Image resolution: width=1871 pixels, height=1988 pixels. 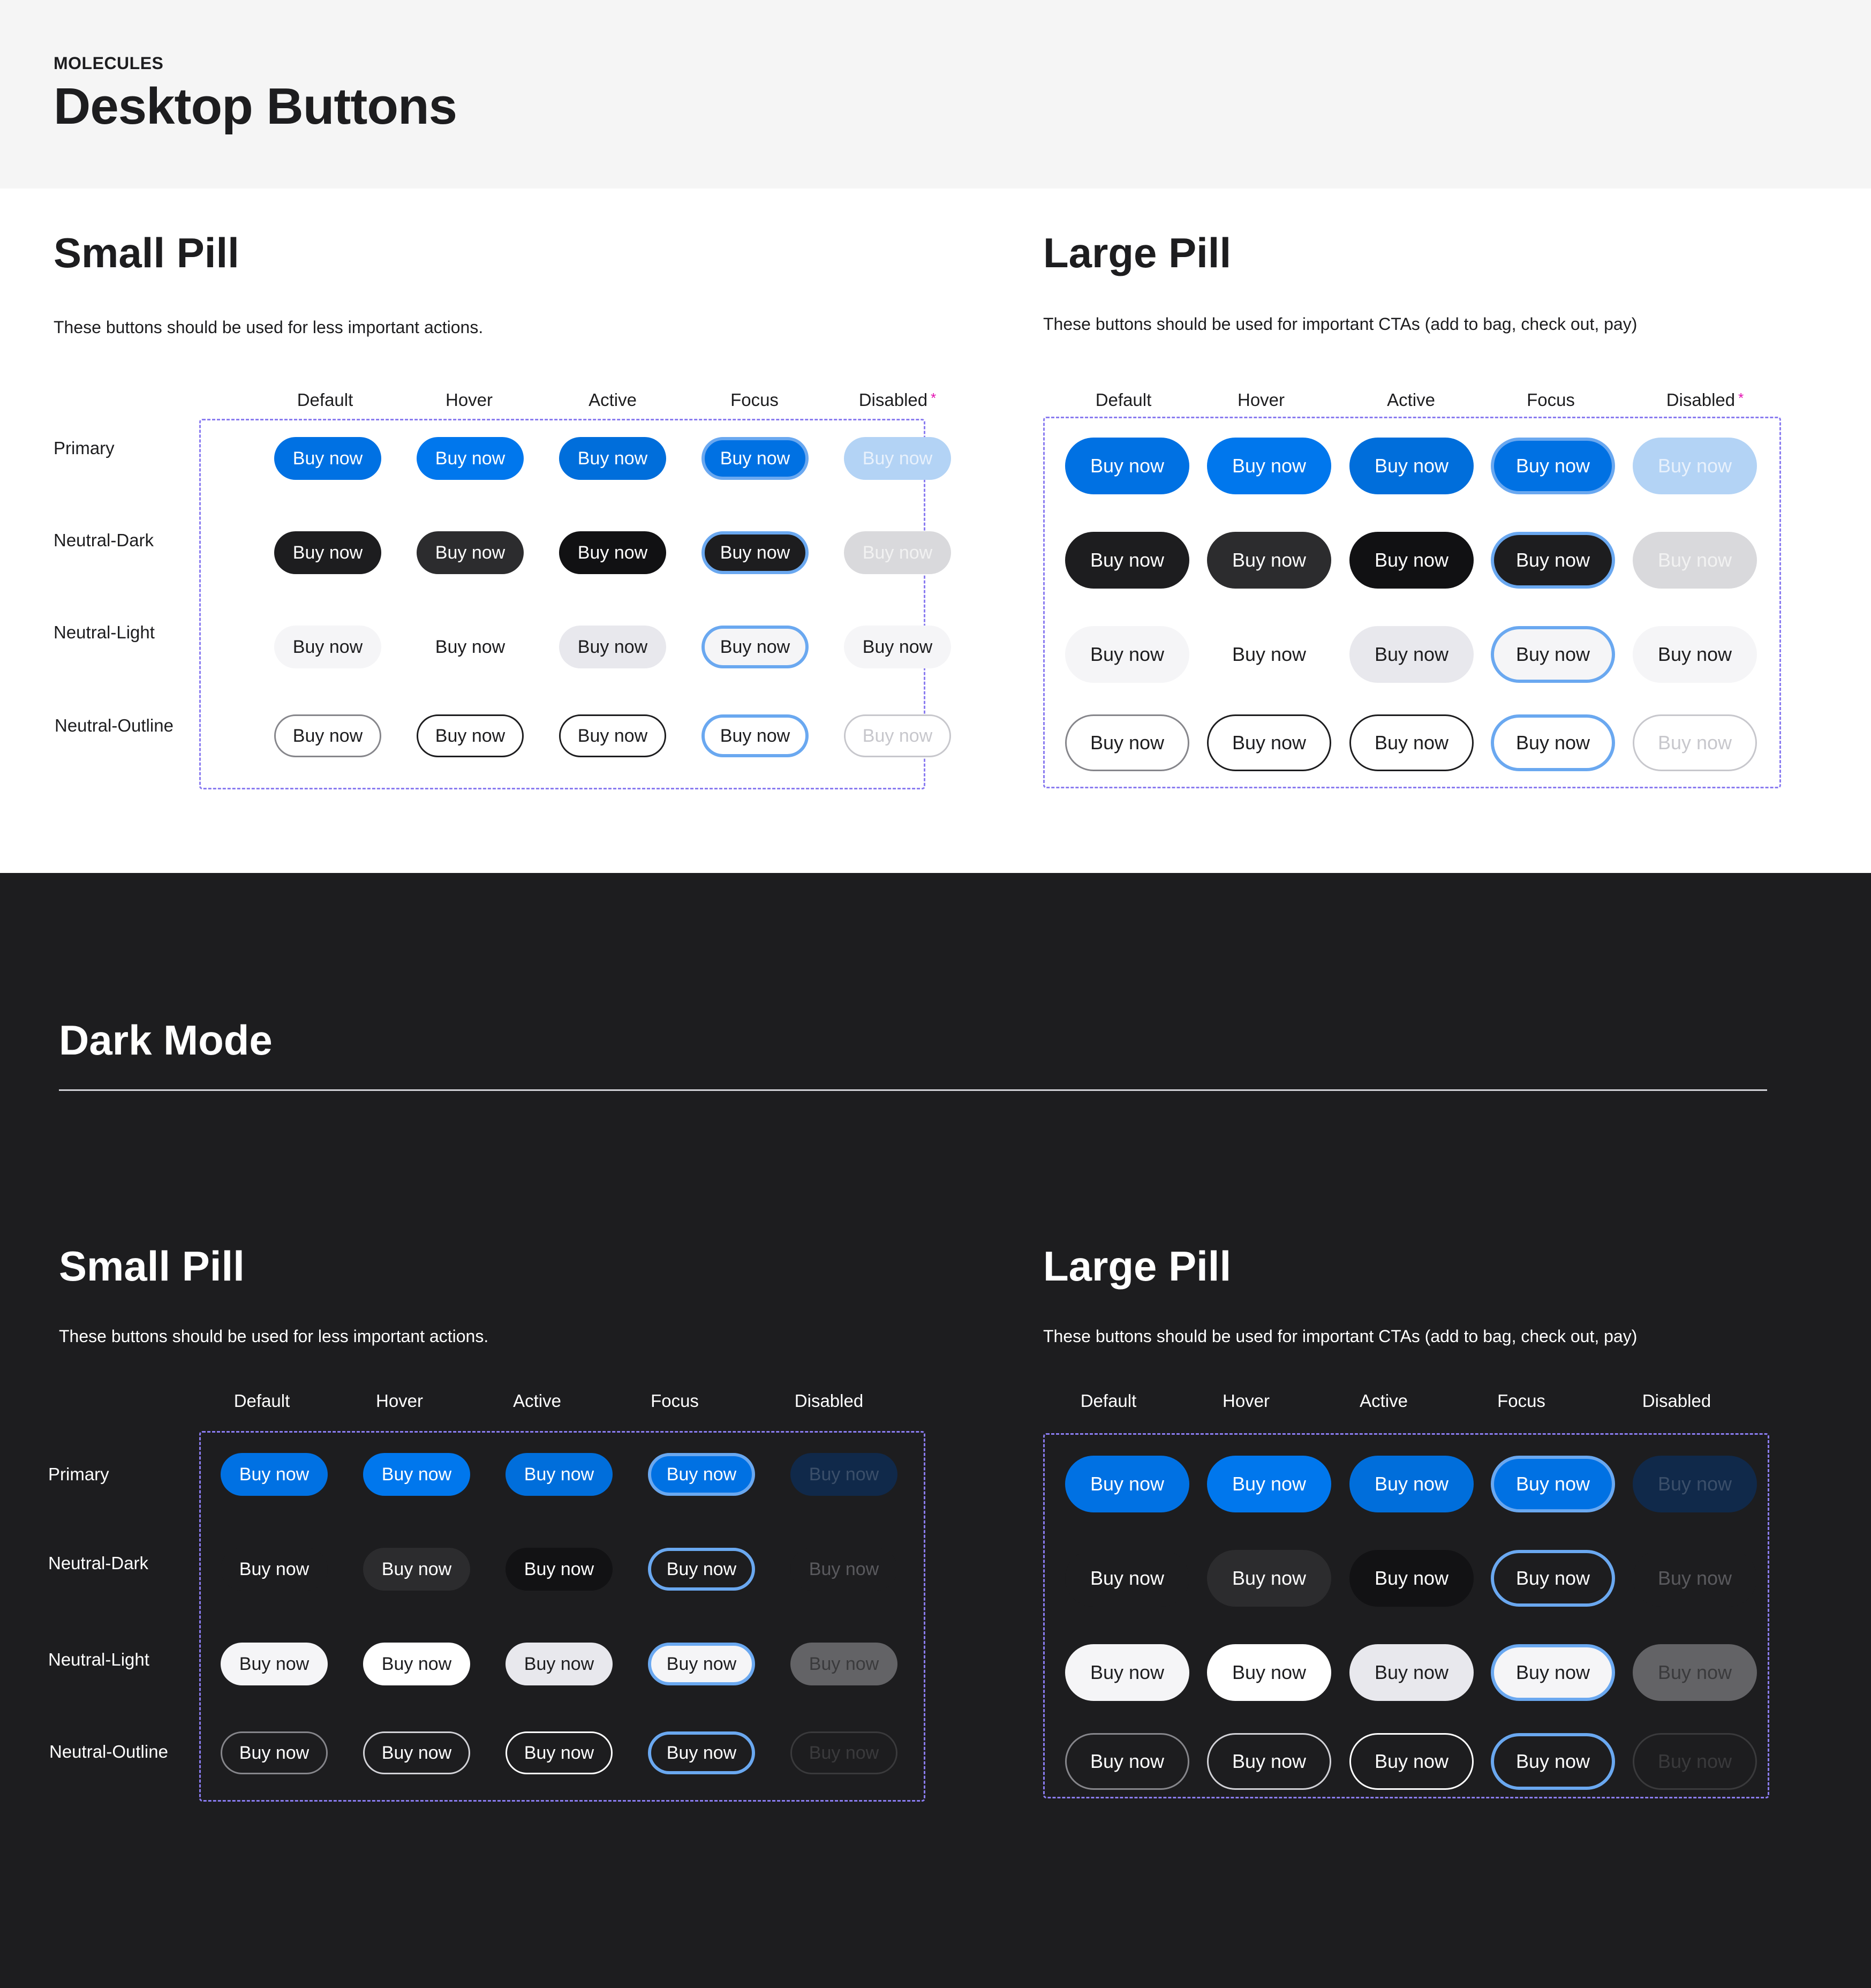 I want to click on row-label-primary: Primary, so click(x=78, y=1474).